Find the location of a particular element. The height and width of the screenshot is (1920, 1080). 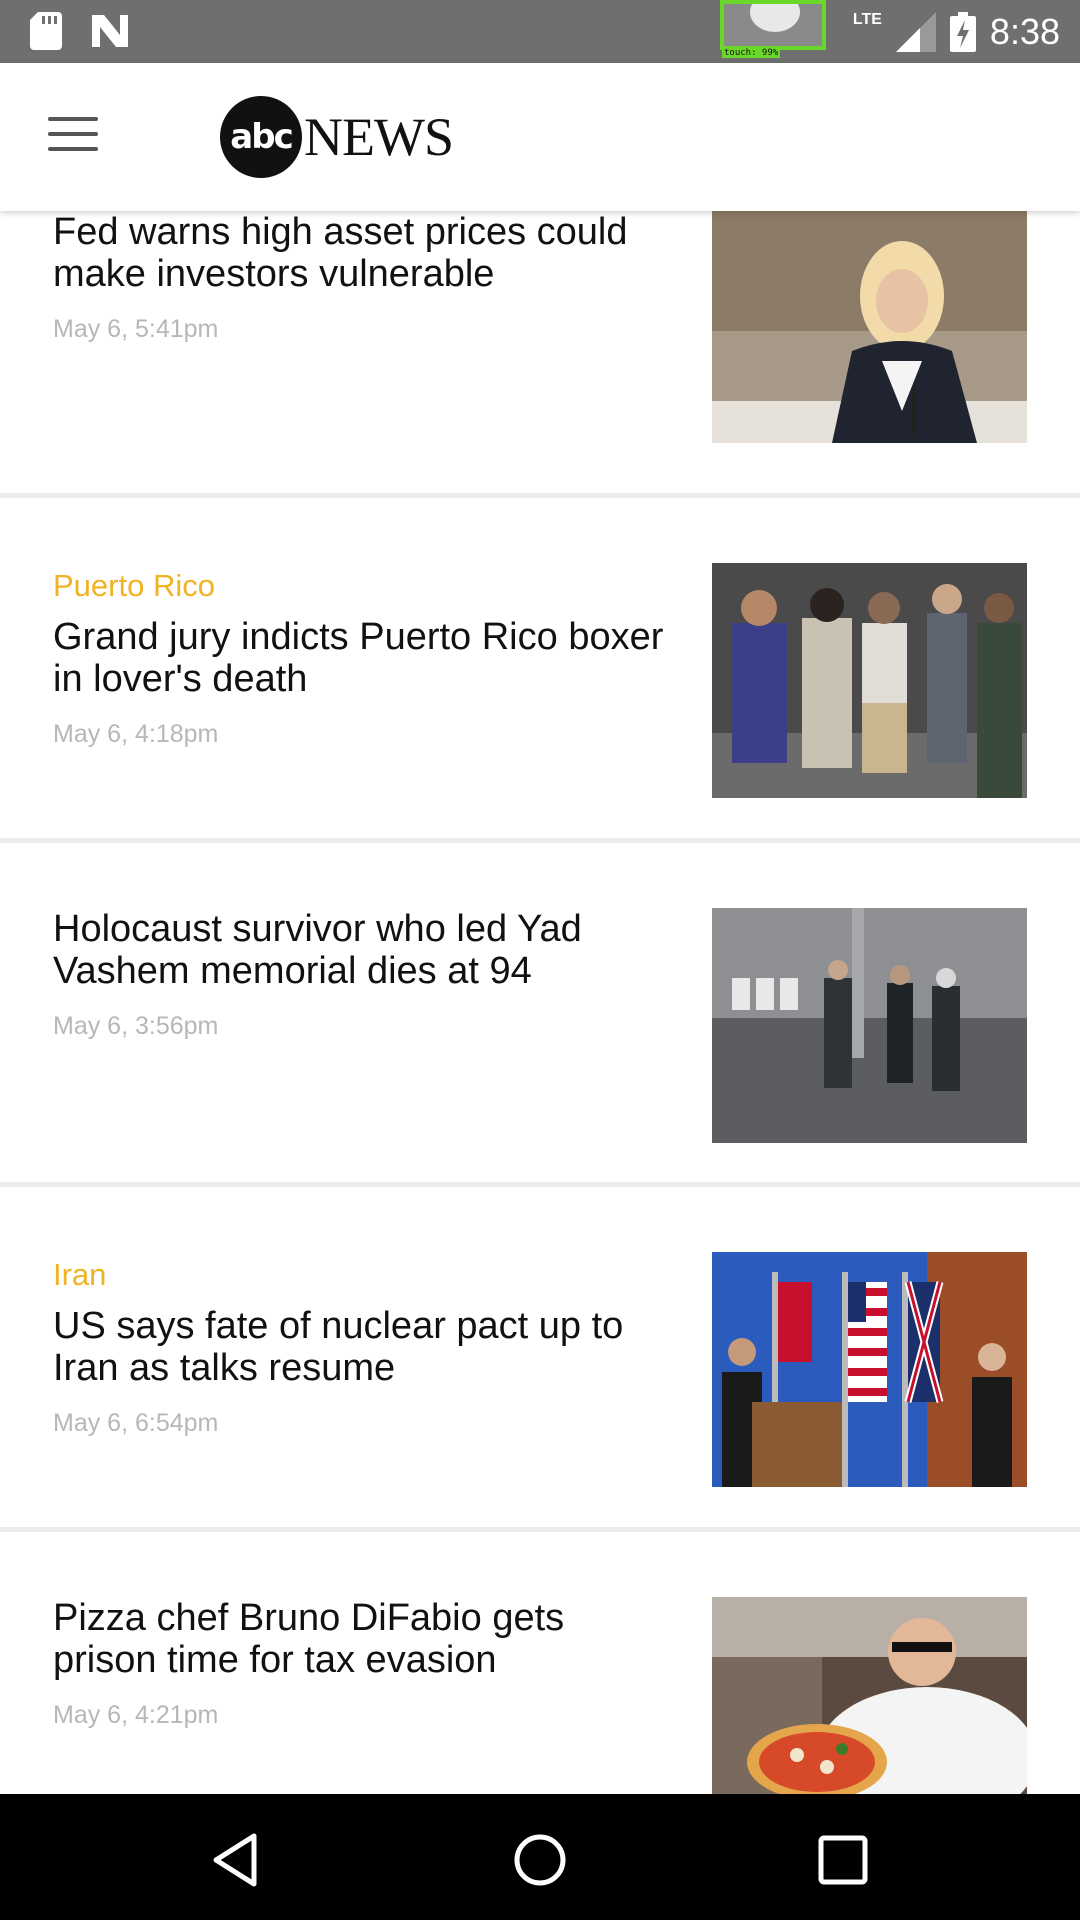

article-category: Iran is located at coordinates (363, 1275).